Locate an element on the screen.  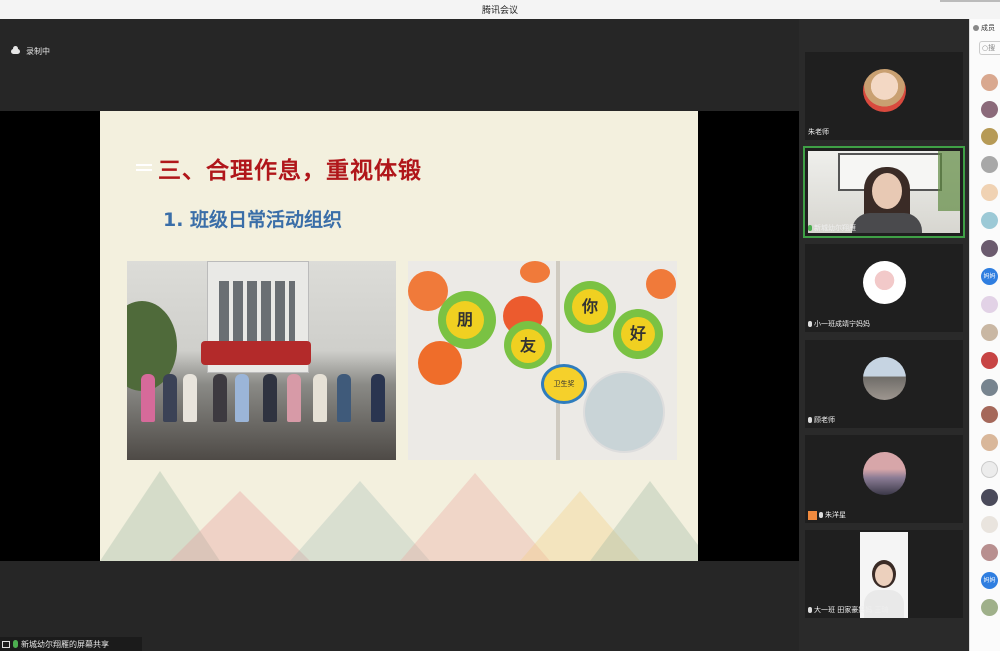
members-header-label: 成员 is located at coordinates (988, 28).